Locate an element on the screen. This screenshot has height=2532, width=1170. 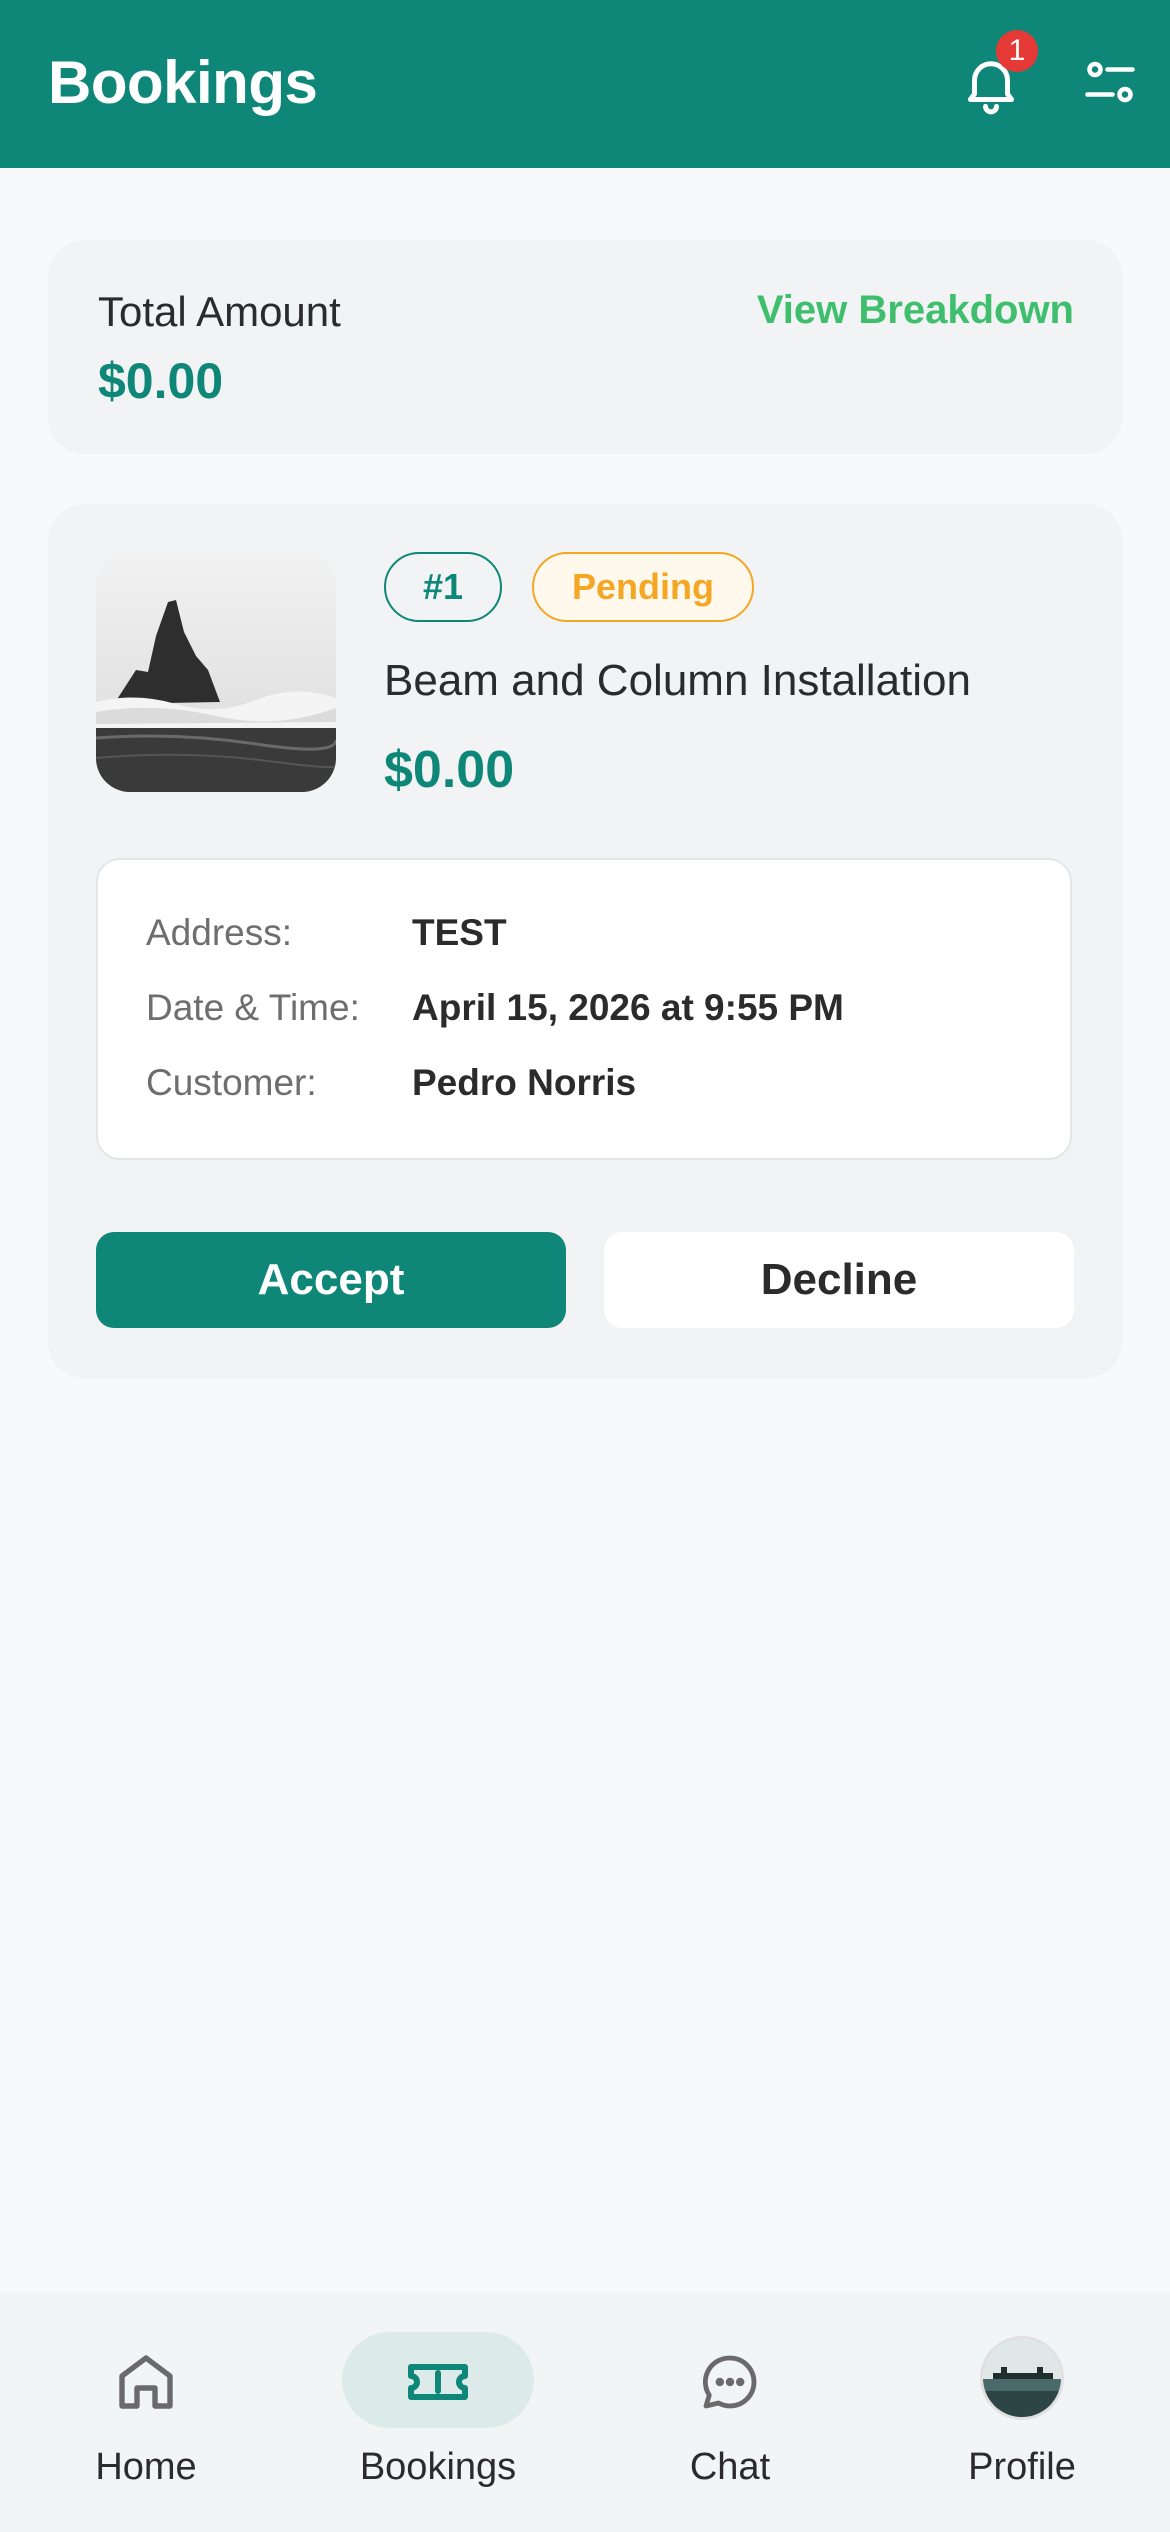
tab-bookings-label: Bookings is located at coordinates (438, 2467).